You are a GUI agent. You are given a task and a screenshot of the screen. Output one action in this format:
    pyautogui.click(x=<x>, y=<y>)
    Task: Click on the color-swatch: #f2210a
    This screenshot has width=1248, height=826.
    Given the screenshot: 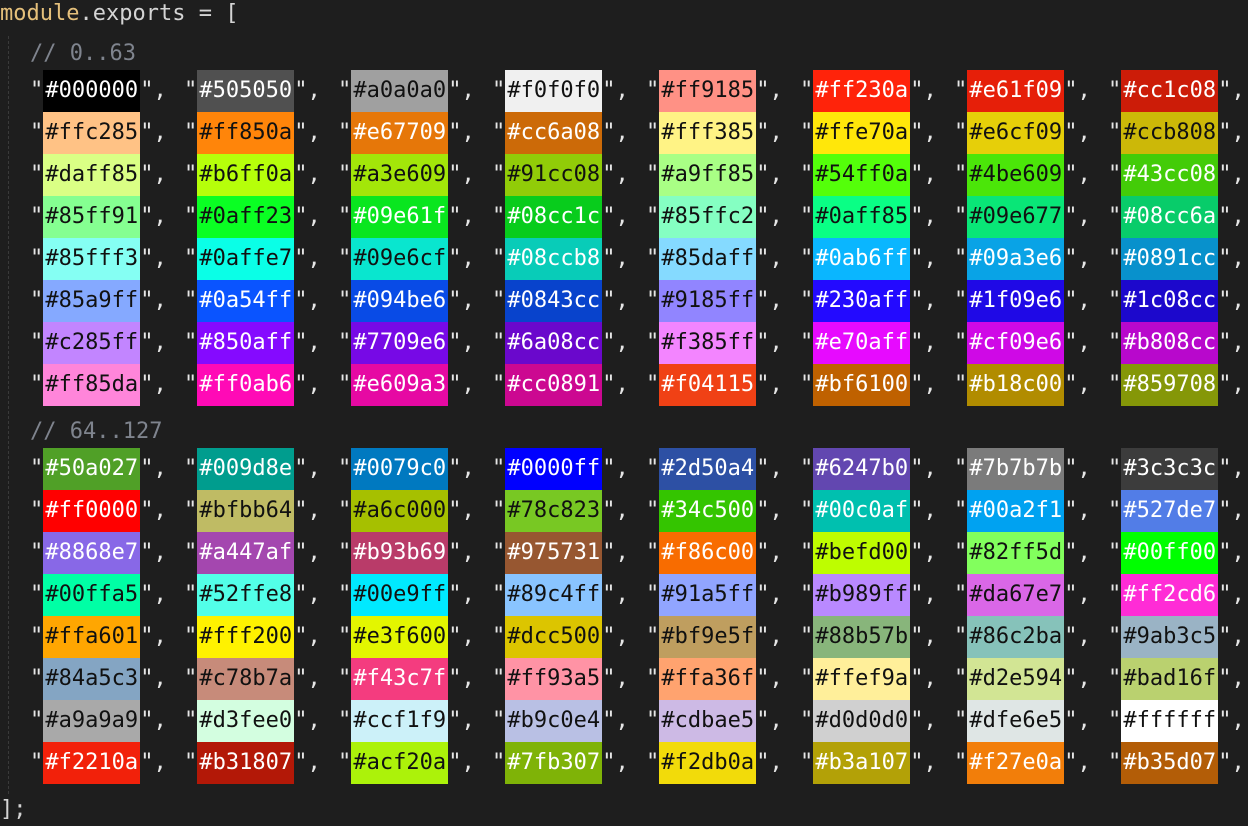 What is the action you would take?
    pyautogui.click(x=92, y=763)
    